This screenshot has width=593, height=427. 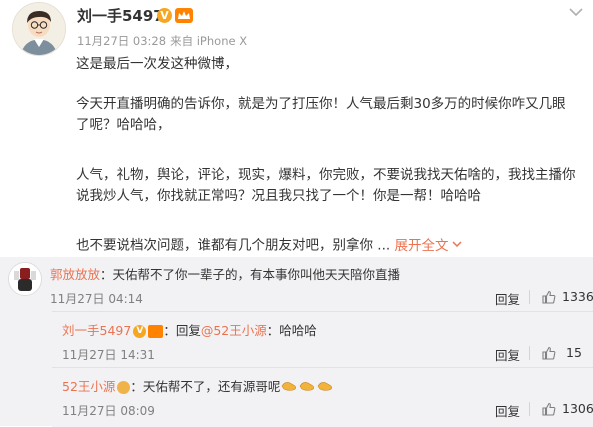 What do you see at coordinates (88, 386) in the screenshot?
I see `reply-author: 52王小源` at bounding box center [88, 386].